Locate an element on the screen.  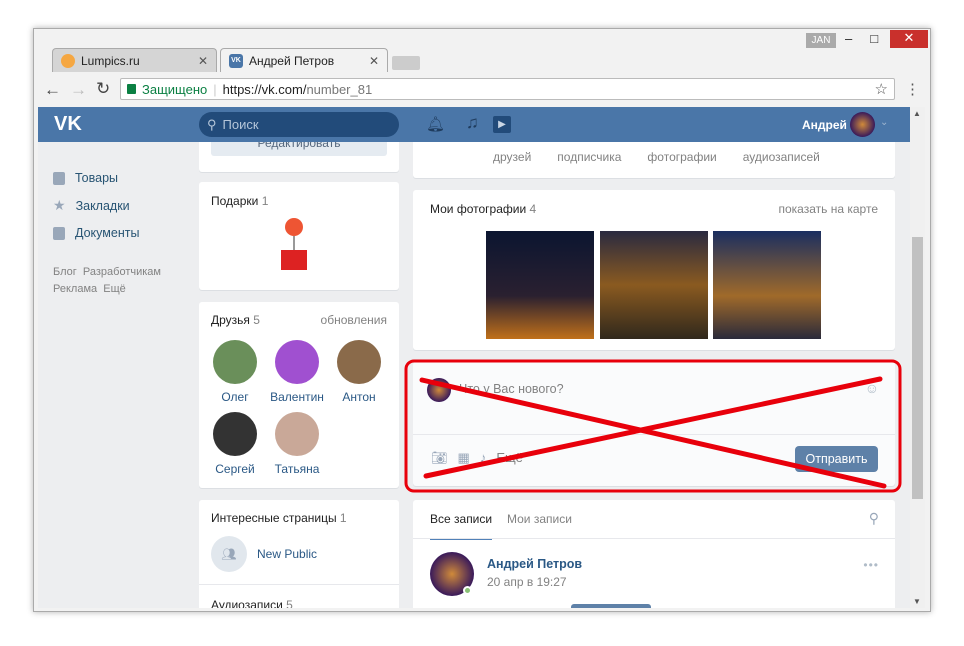
strike-overlay is located at coordinates (653, 426).